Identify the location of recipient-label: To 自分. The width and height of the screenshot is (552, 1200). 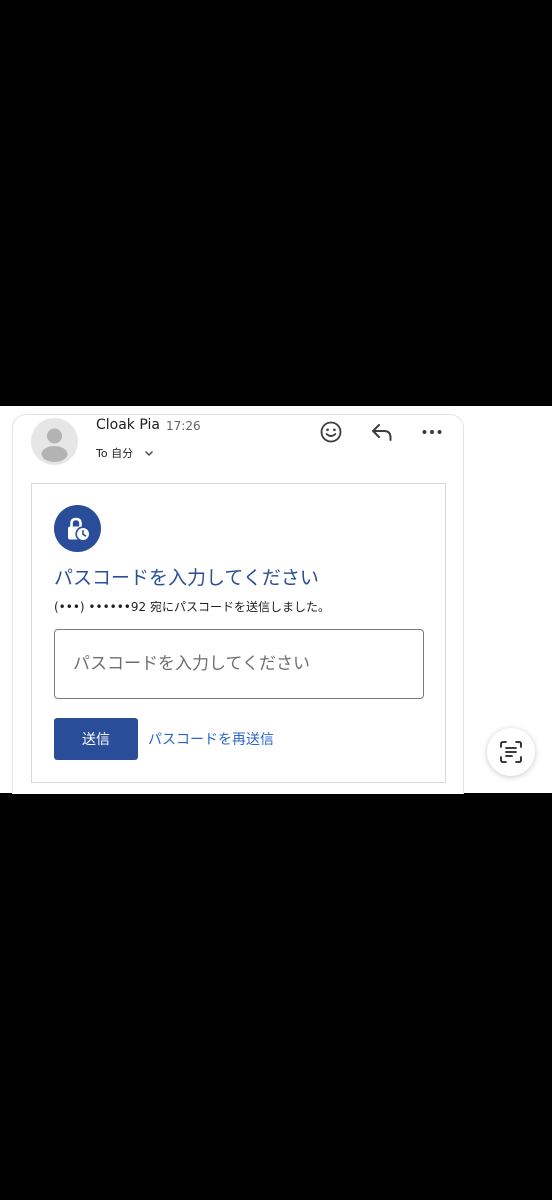
(115, 453).